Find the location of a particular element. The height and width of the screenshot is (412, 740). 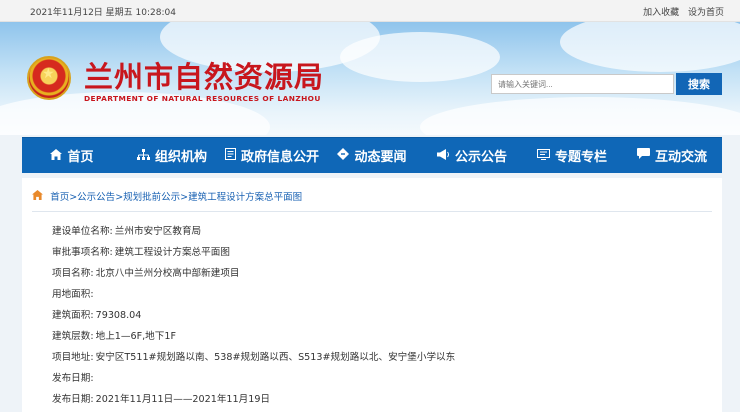

document-icon is located at coordinates (230, 155).